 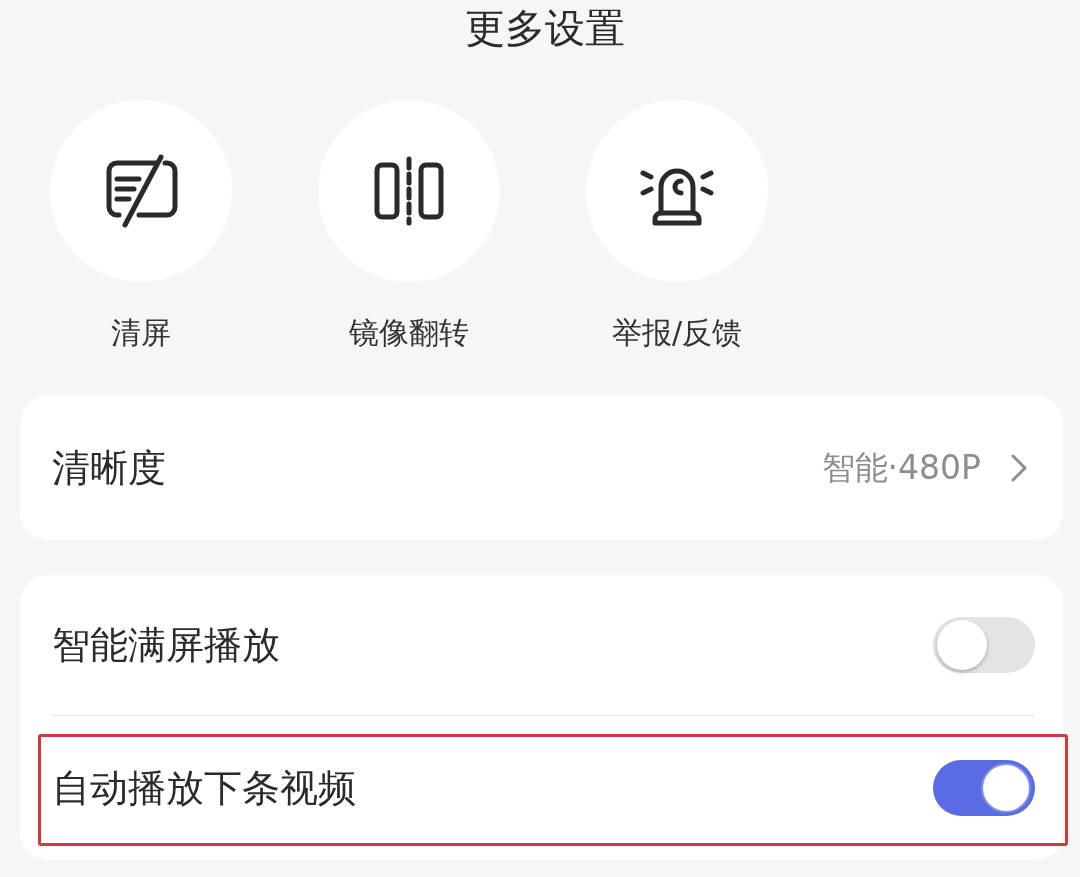 I want to click on action-button: 清屏, so click(x=141, y=225).